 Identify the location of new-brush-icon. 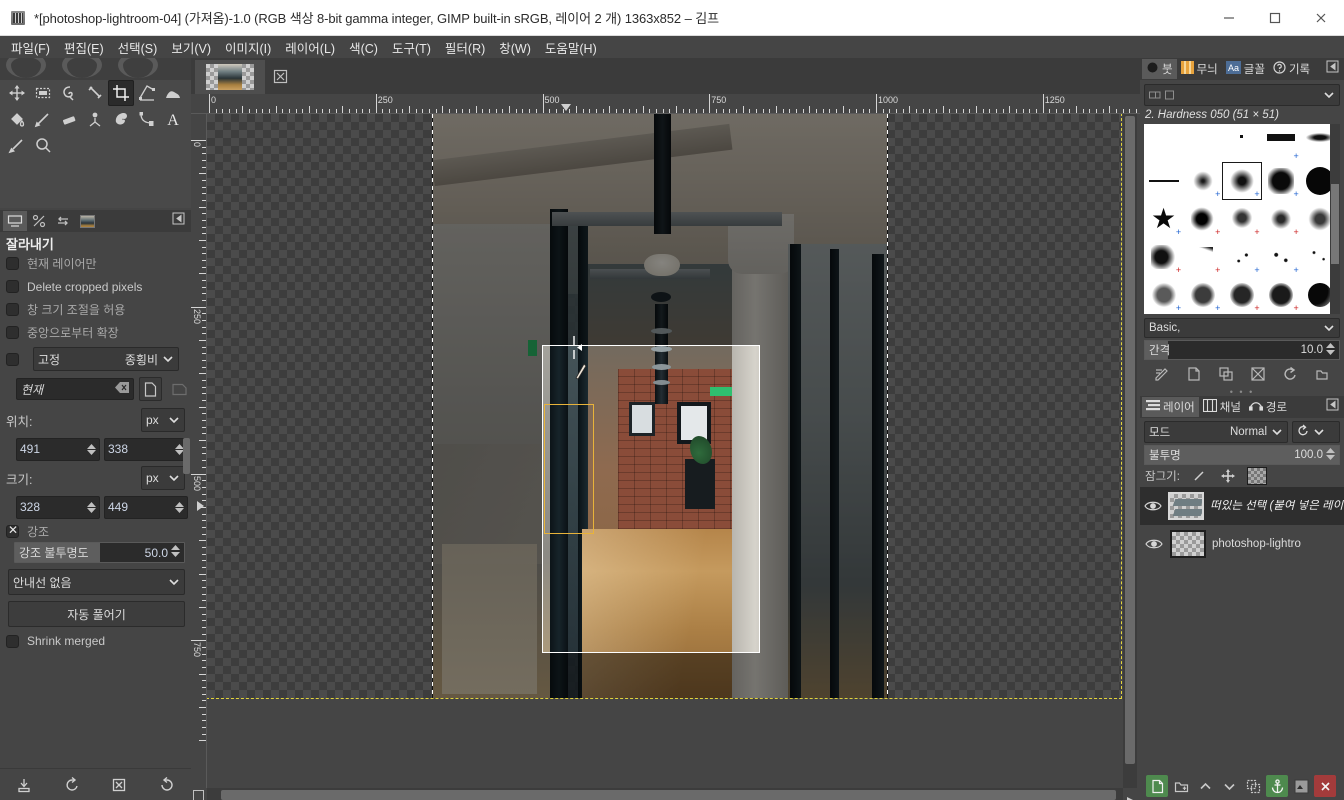
(1194, 376).